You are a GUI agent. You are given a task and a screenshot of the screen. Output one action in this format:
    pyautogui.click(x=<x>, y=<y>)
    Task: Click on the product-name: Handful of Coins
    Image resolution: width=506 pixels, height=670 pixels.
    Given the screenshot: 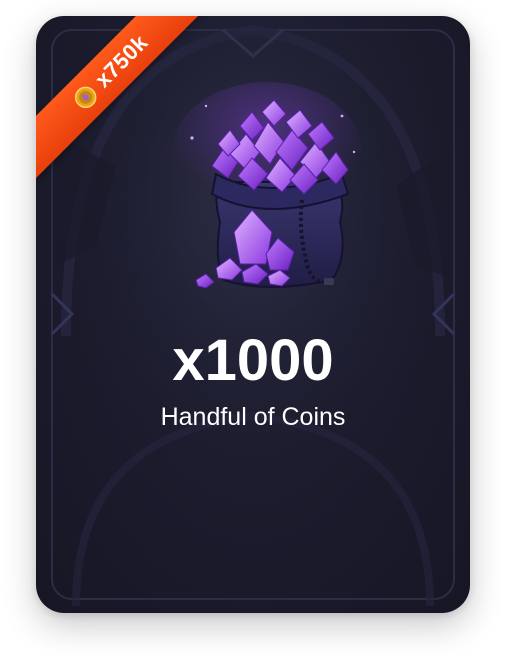 What is the action you would take?
    pyautogui.click(x=253, y=417)
    